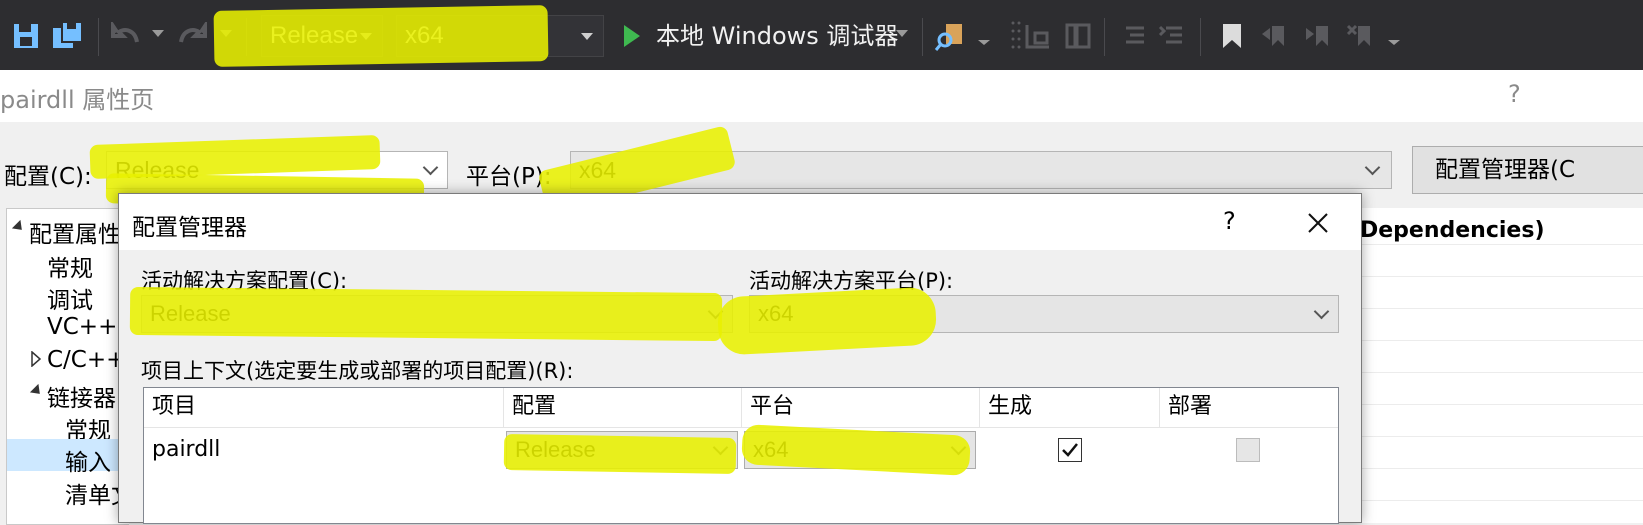 The height and width of the screenshot is (525, 1643). Describe the element at coordinates (1318, 36) in the screenshot. I see `next-bookmark-icon` at that location.